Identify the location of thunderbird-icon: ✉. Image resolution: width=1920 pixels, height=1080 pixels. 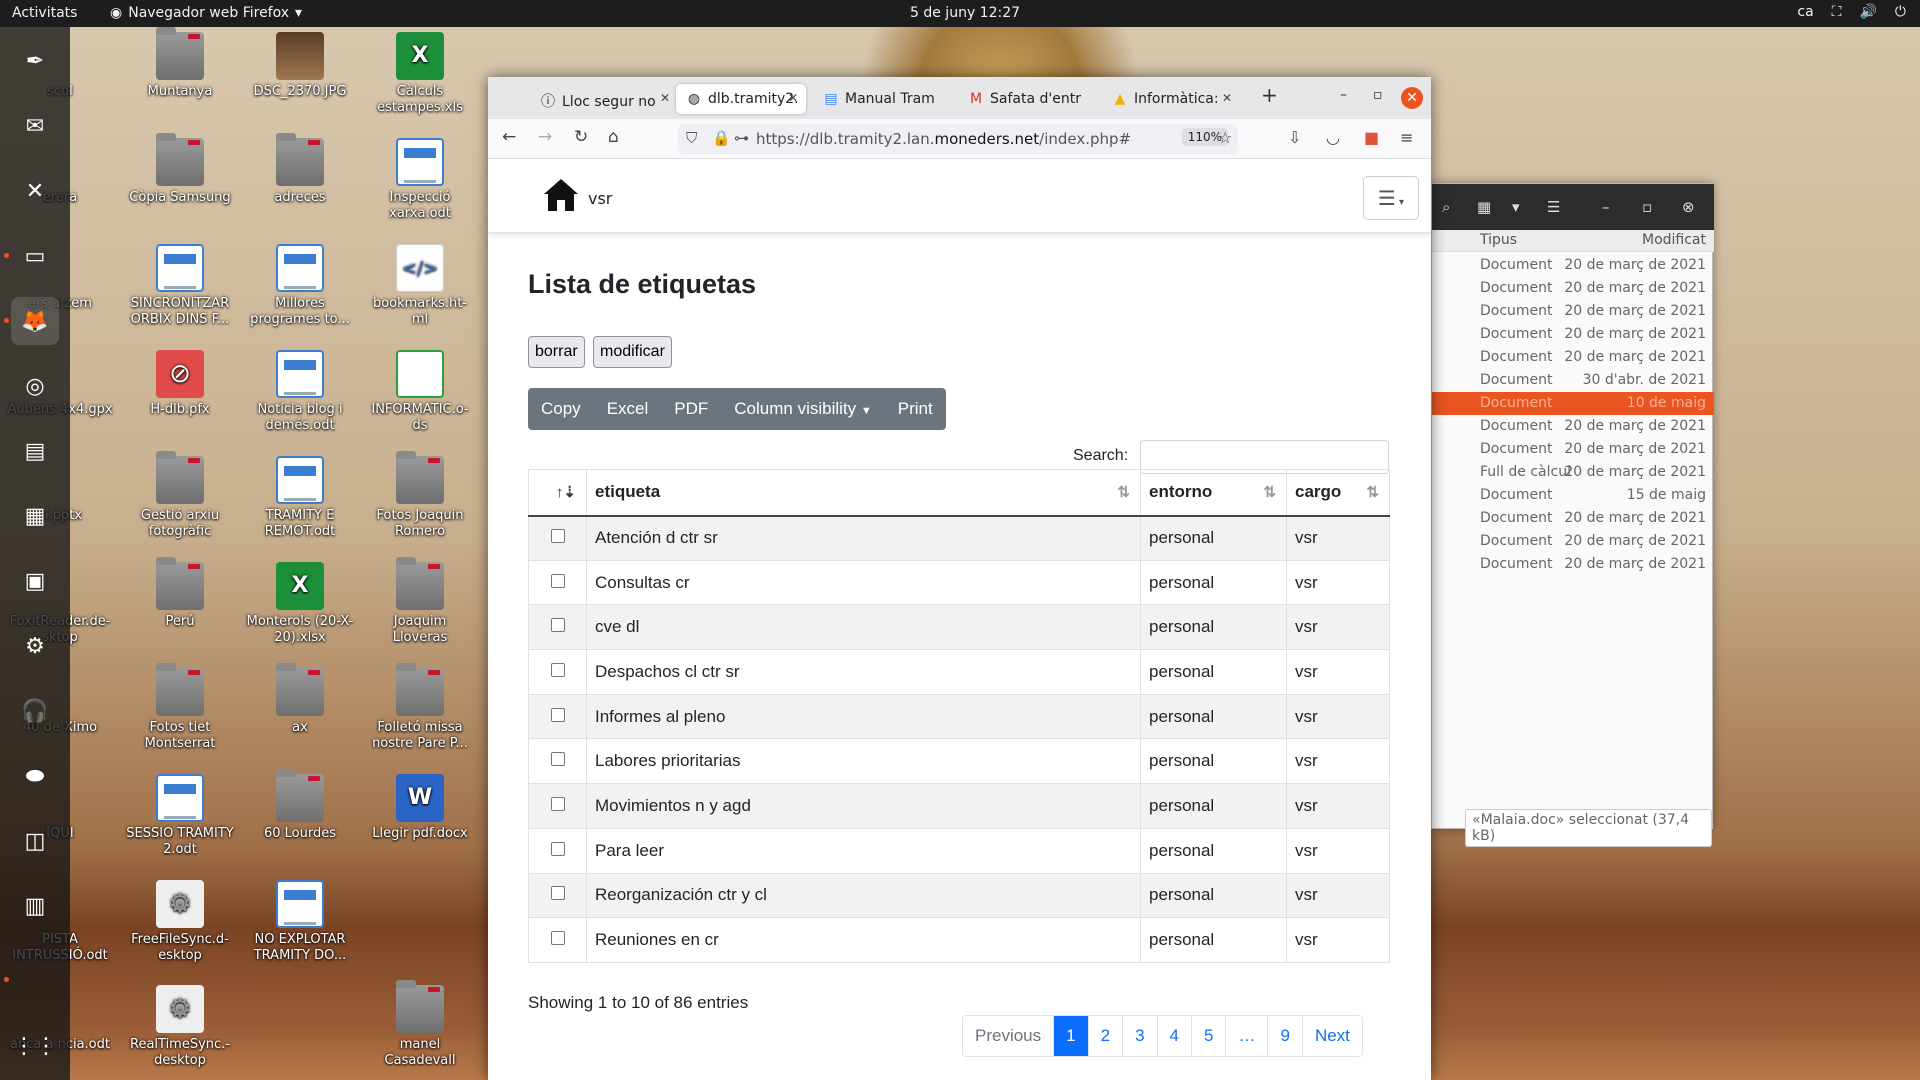
(35, 126).